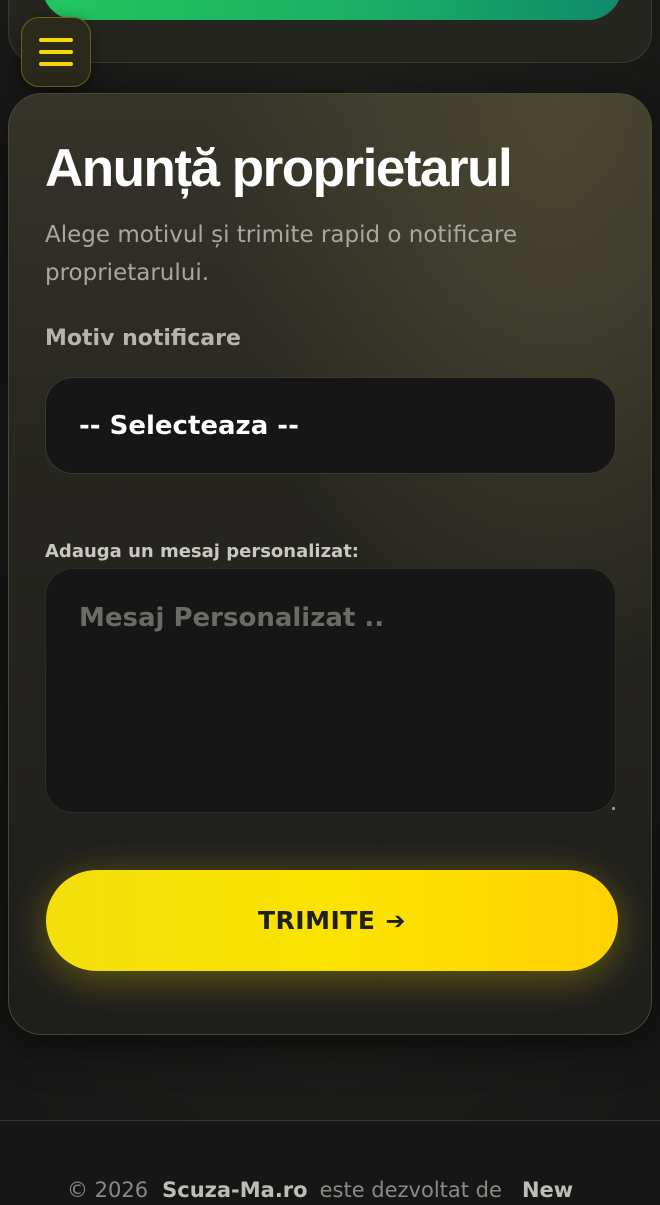  I want to click on footer-brand-link: Scuza-Ma.ro, so click(234, 1190).